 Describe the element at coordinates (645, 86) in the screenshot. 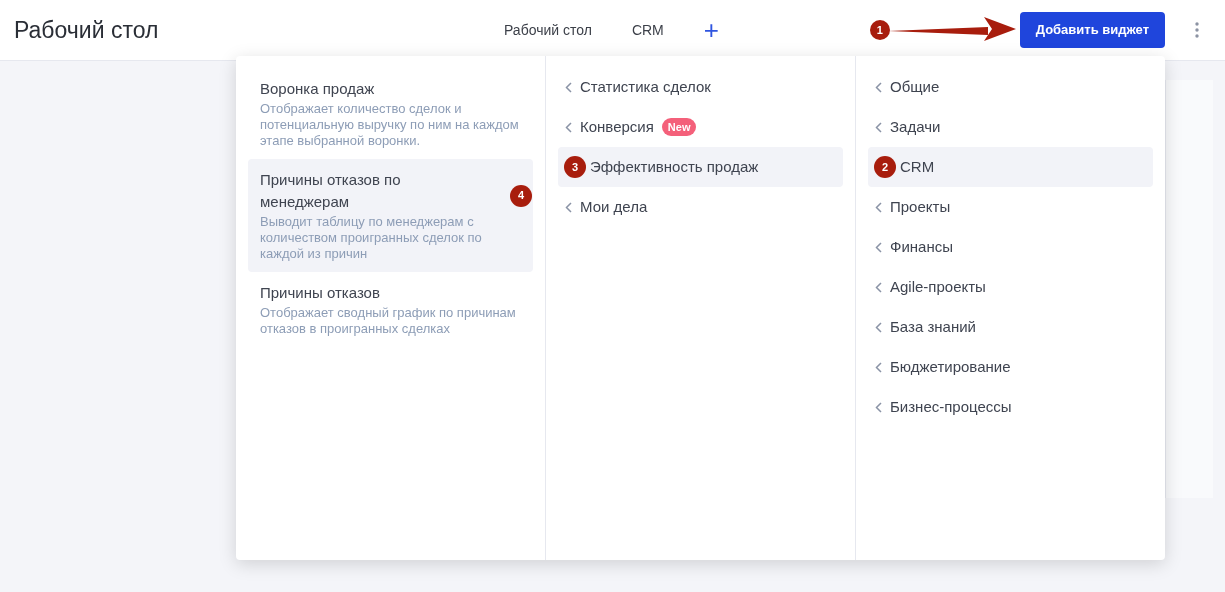

I see `item-label: Статистика сделок` at that location.